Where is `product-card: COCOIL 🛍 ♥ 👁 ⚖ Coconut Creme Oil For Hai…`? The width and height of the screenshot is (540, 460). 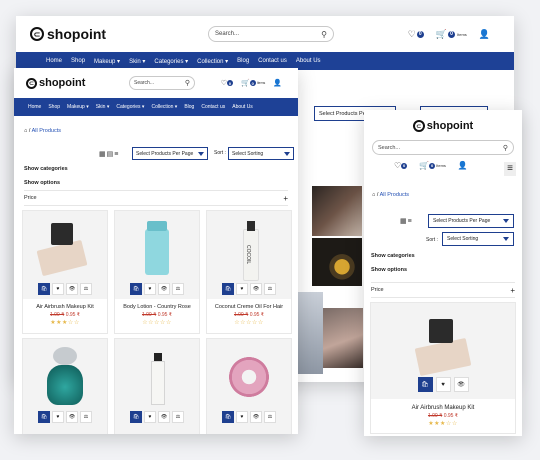
product-card: COCOIL 🛍 ♥ 👁 ⚖ Coconut Creme Oil For Hai… is located at coordinates (249, 272).